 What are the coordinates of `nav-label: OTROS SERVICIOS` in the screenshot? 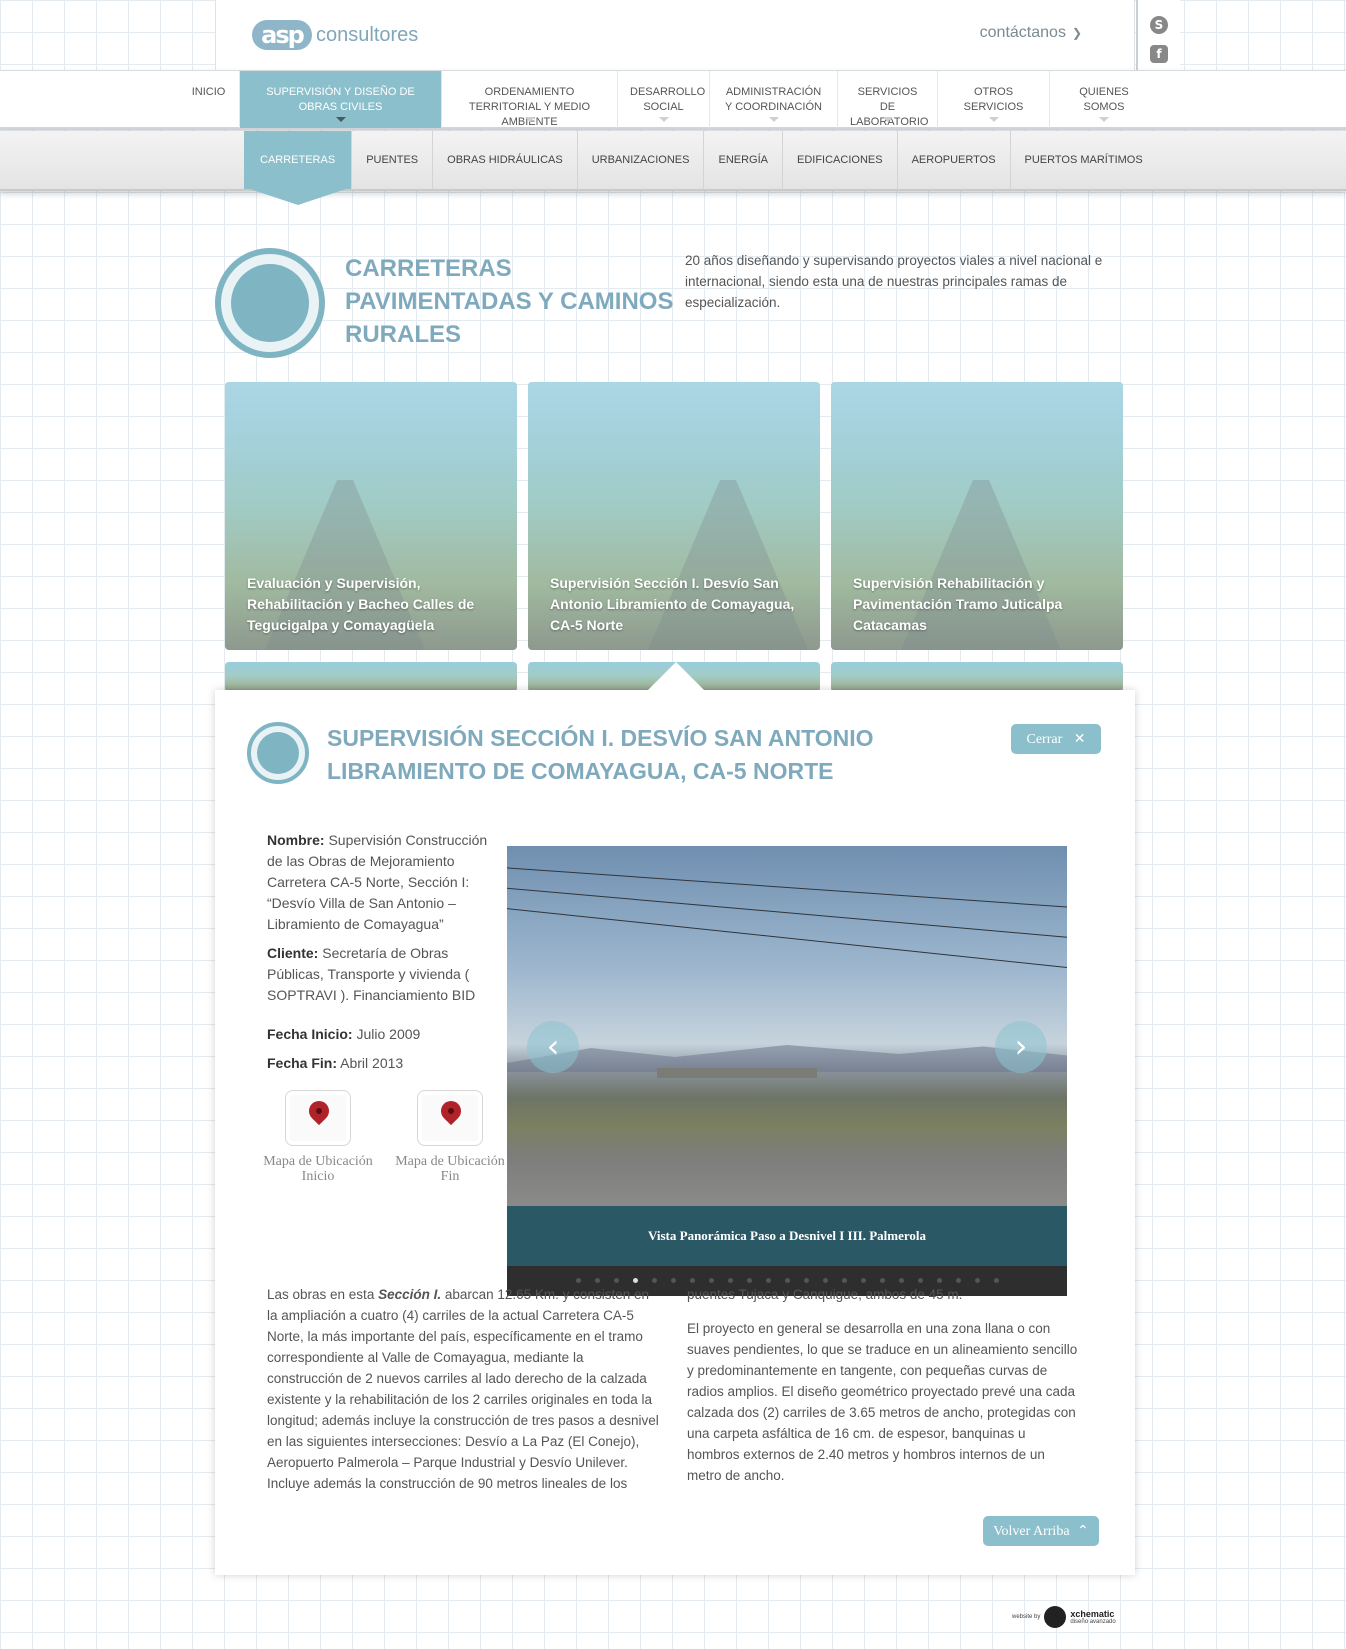 It's located at (993, 99).